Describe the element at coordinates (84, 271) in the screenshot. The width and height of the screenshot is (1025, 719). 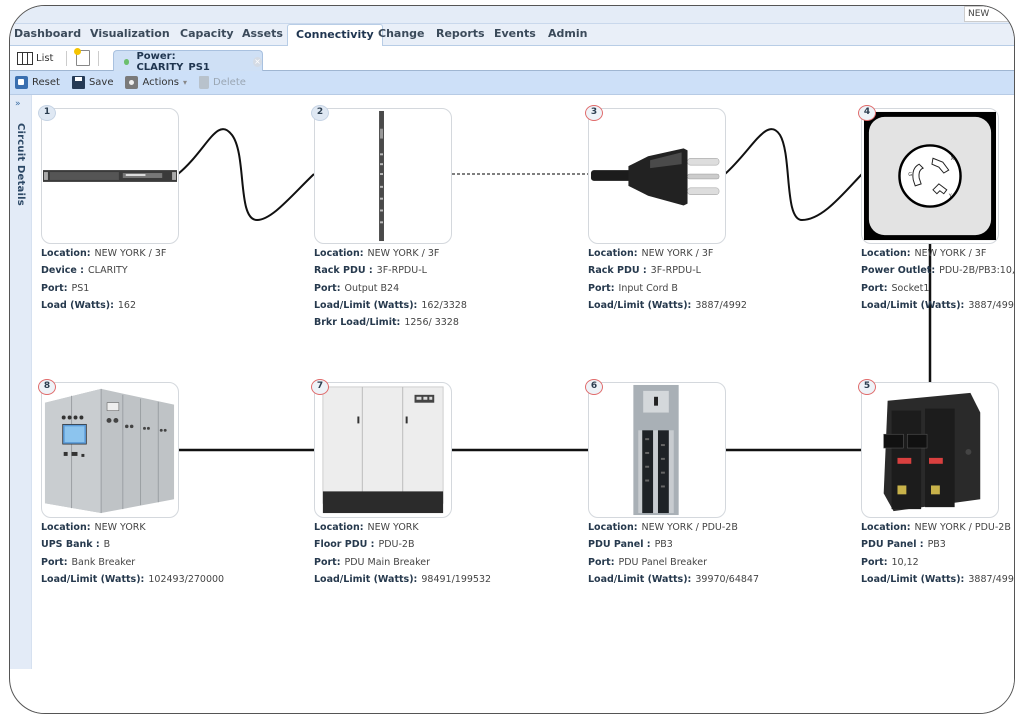
I see `info-device: Device : CLARITY` at that location.